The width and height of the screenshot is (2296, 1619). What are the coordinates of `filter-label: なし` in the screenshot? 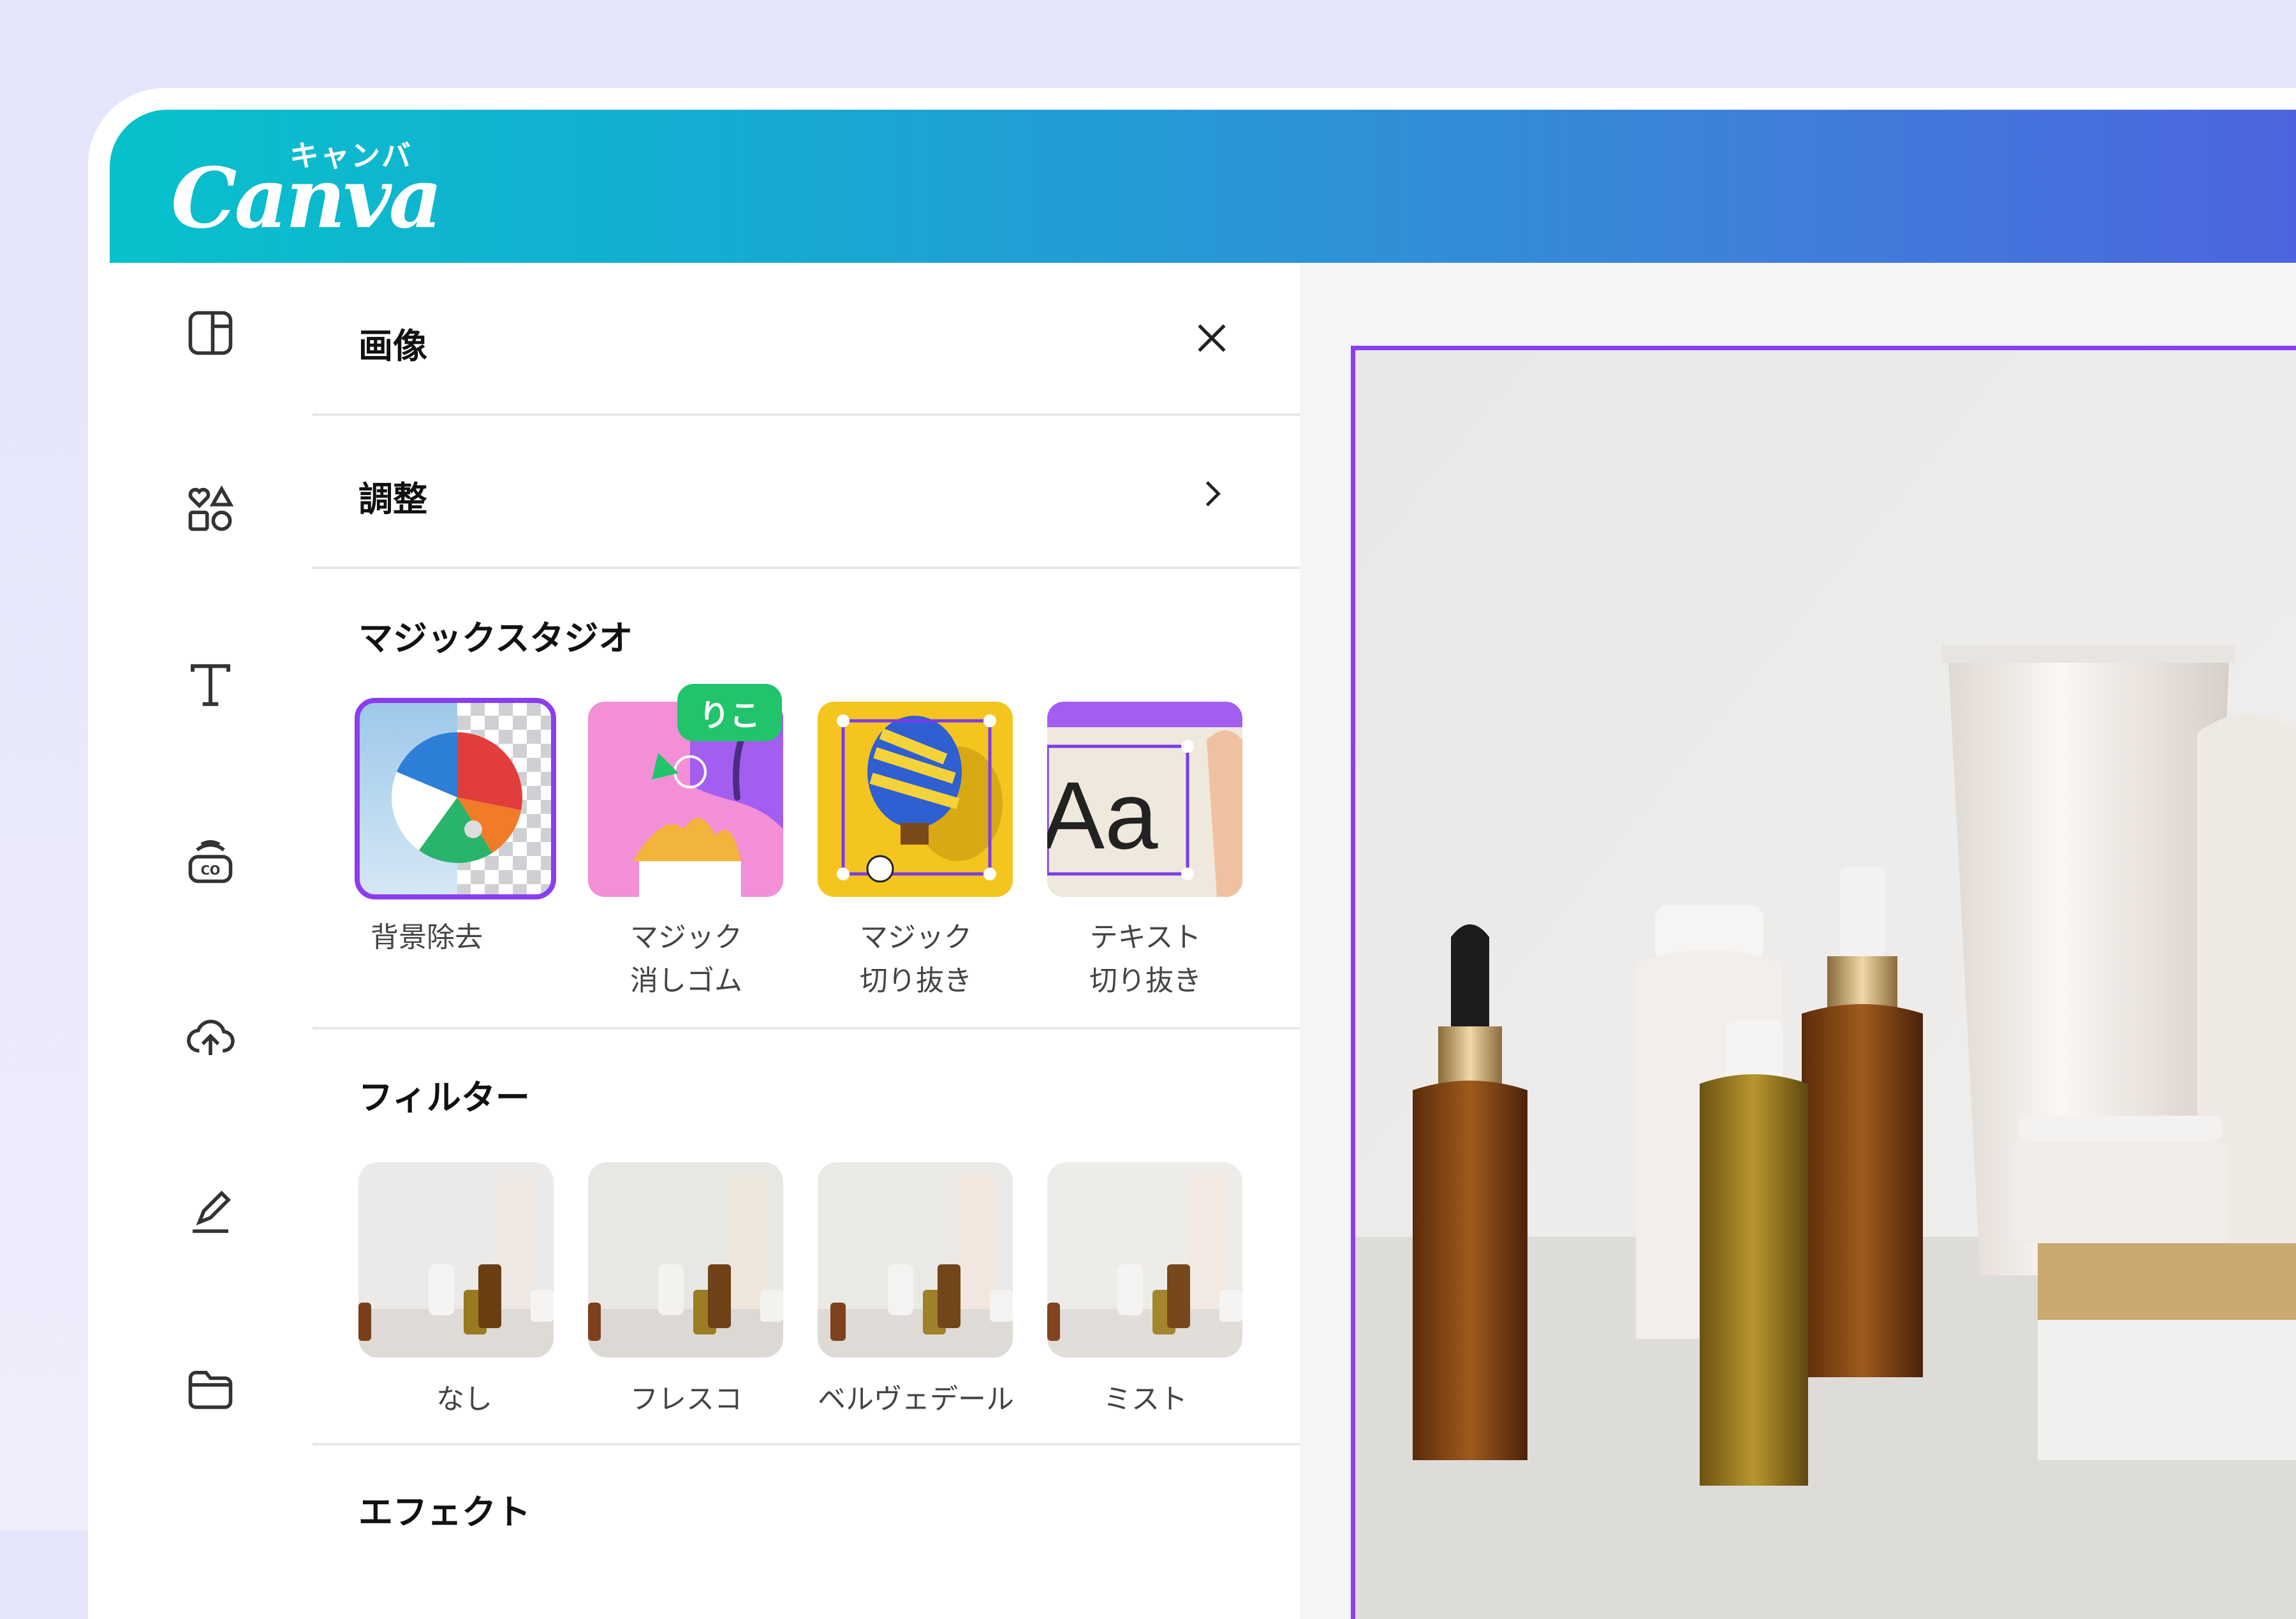 It's located at (464, 1399).